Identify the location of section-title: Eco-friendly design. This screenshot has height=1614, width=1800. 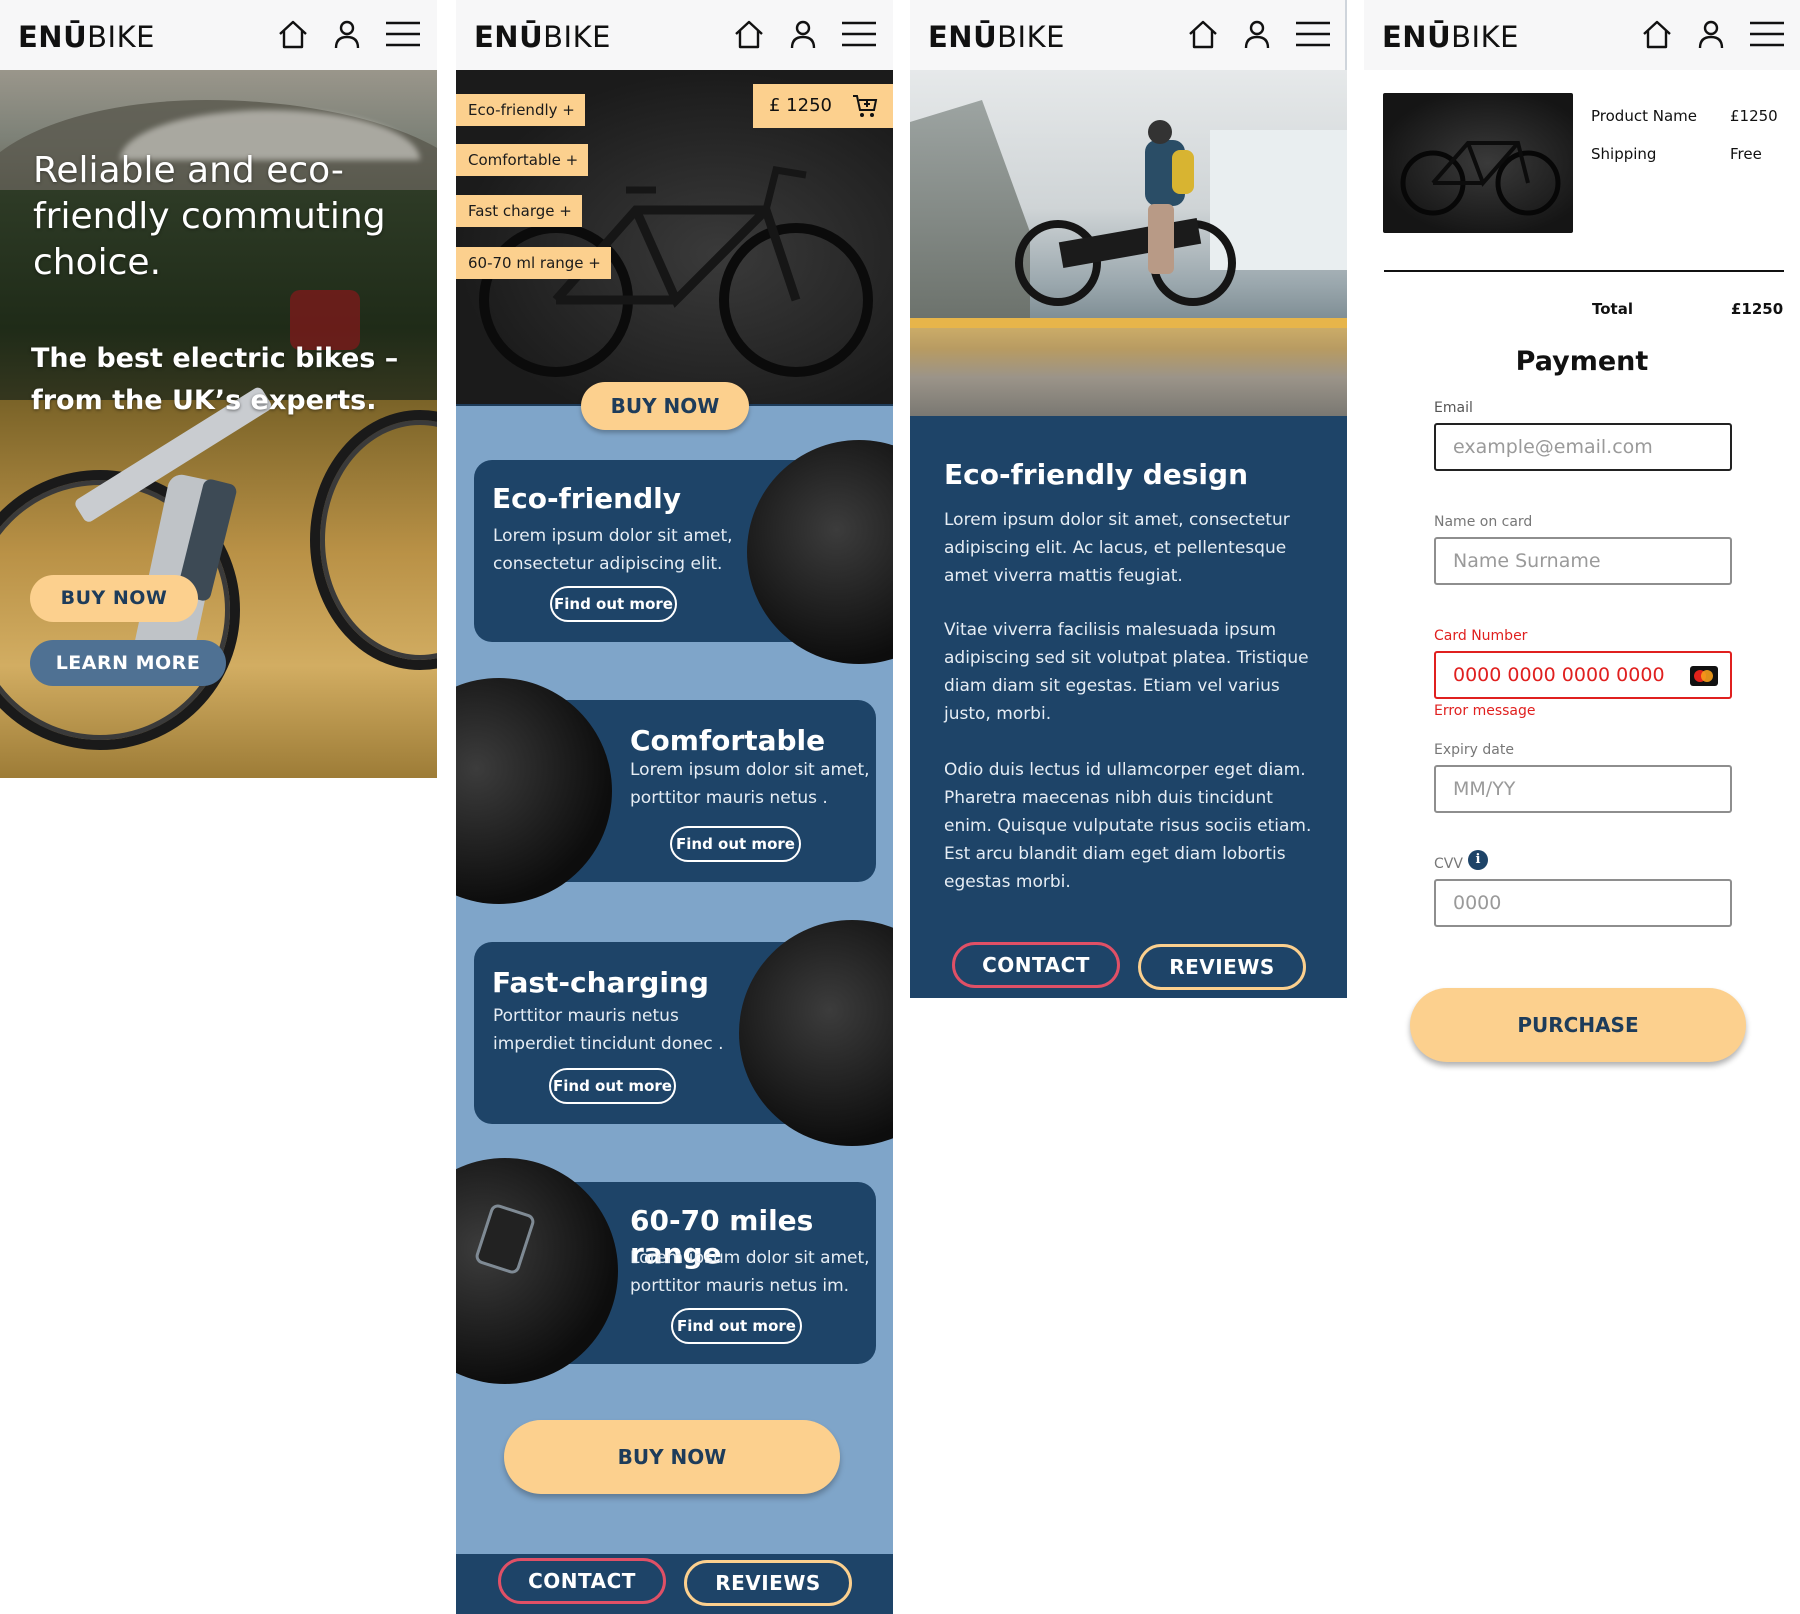
(1096, 474).